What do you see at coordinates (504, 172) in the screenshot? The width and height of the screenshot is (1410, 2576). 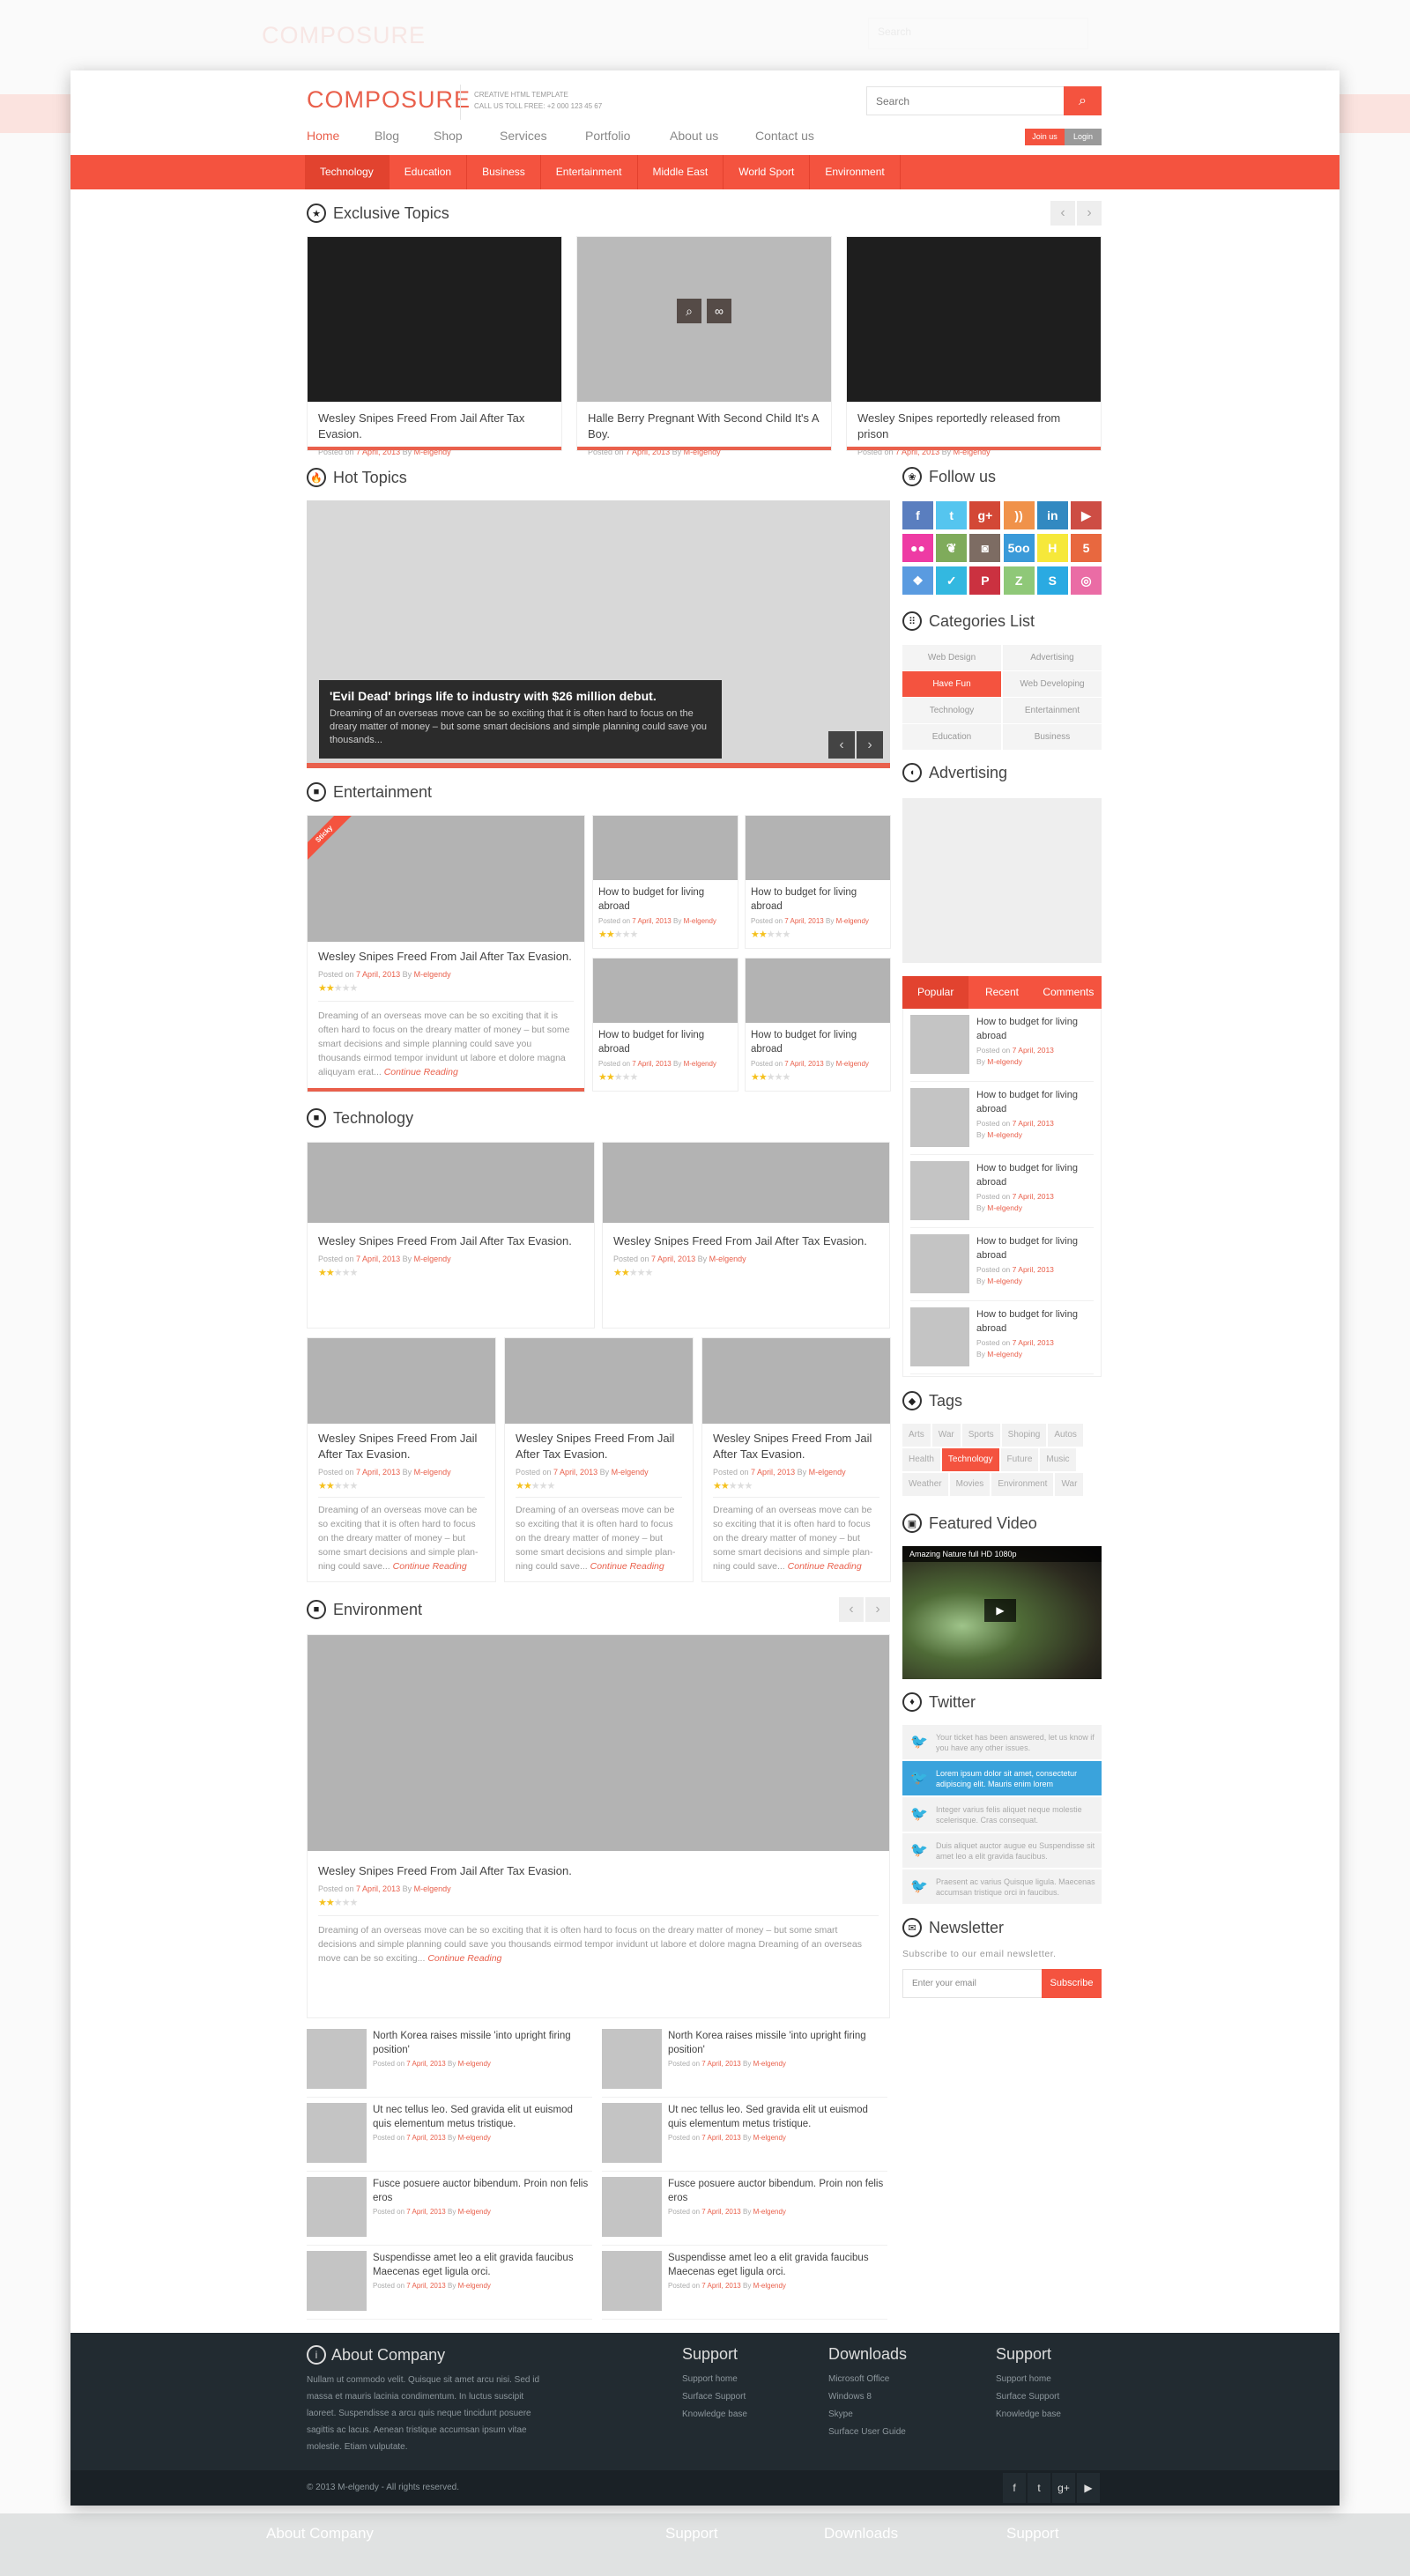 I see `category-bar-item: Business` at bounding box center [504, 172].